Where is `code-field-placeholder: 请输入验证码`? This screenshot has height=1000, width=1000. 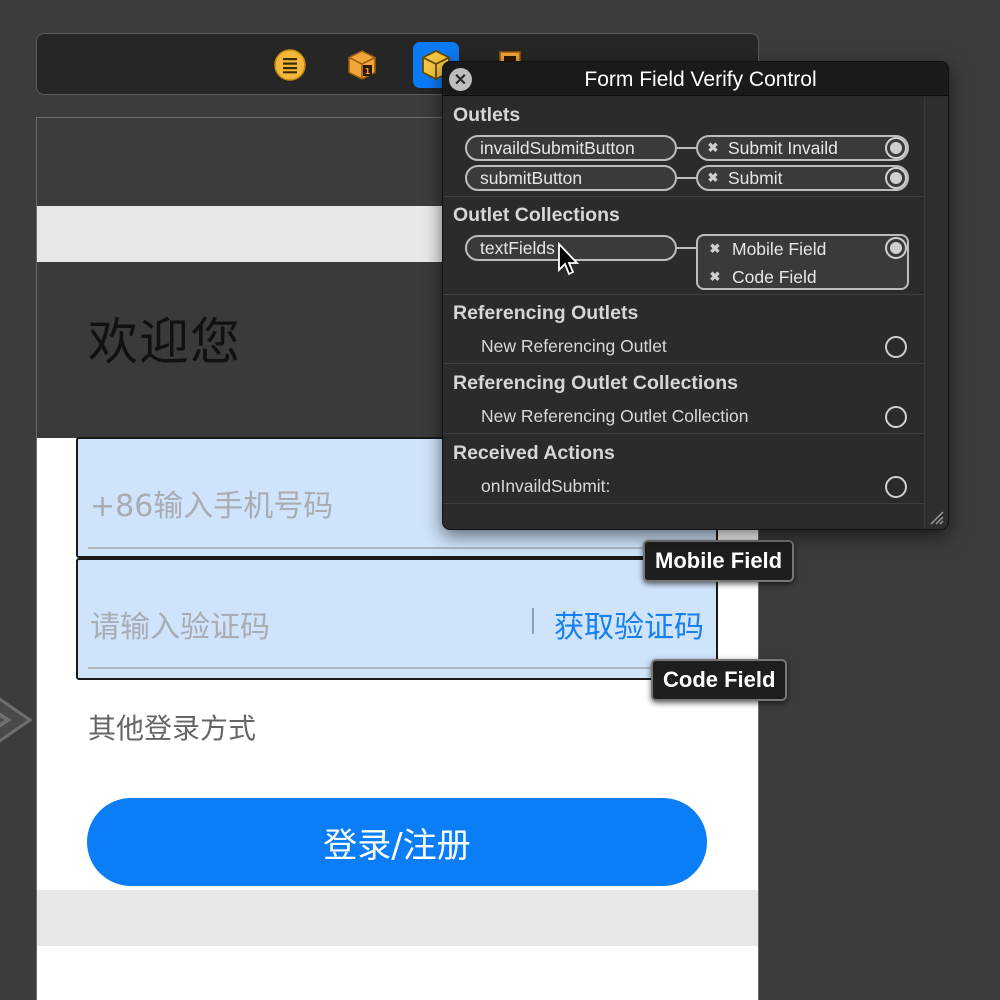
code-field-placeholder: 请输入验证码 is located at coordinates (180, 627).